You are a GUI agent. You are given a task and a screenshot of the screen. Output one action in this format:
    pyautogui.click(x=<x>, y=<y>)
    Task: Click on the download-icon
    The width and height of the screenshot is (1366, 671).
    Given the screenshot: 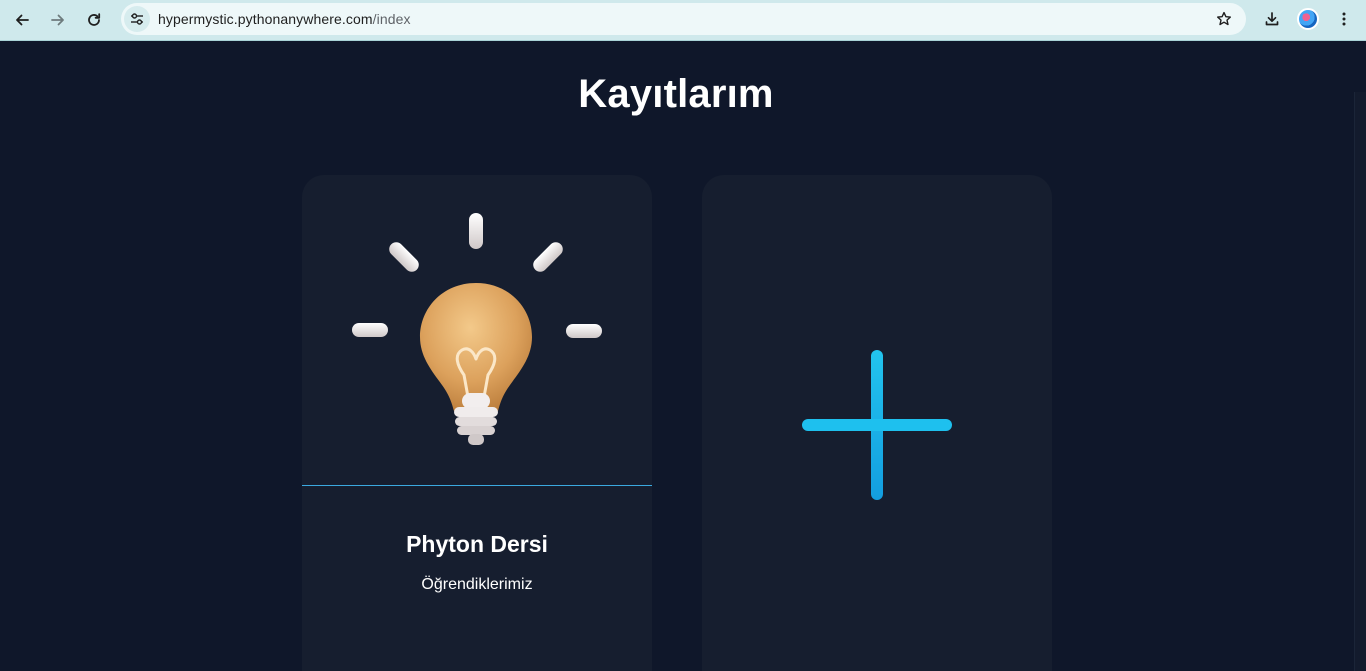 What is the action you would take?
    pyautogui.click(x=1272, y=19)
    